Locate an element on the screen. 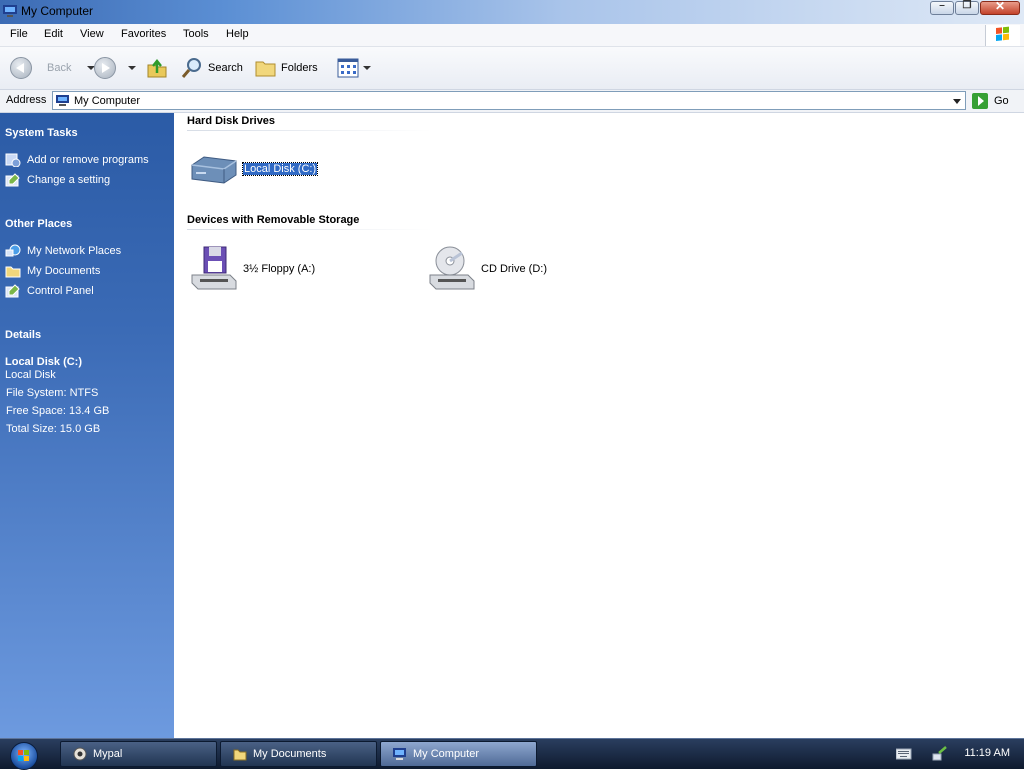 This screenshot has height=772, width=1024. add-remove-programs-icon is located at coordinates (13, 160).